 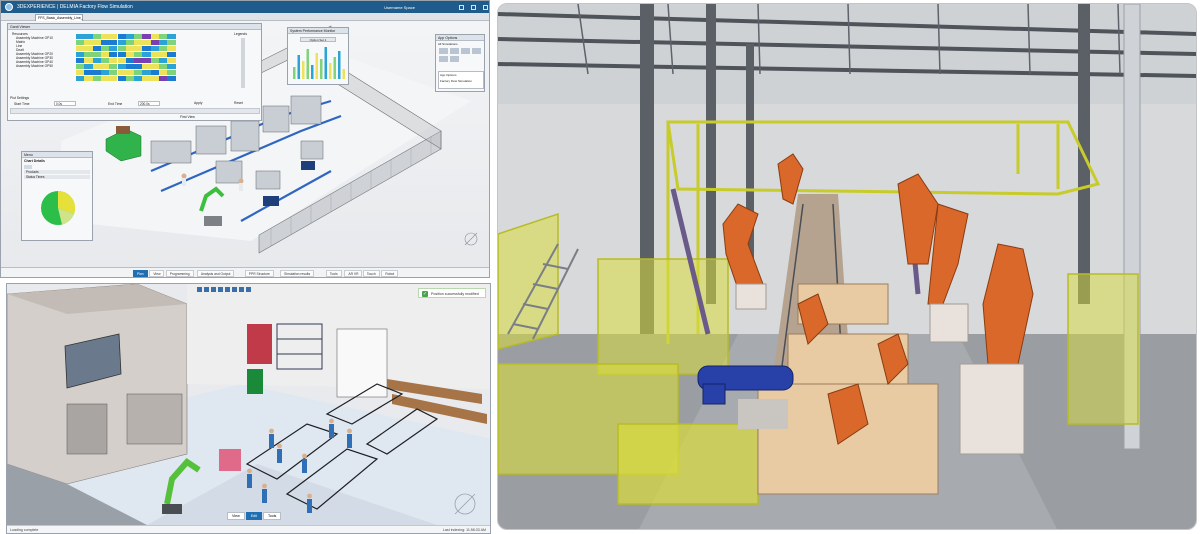 What do you see at coordinates (253, 516) in the screenshot?
I see `tab-edit: Edit` at bounding box center [253, 516].